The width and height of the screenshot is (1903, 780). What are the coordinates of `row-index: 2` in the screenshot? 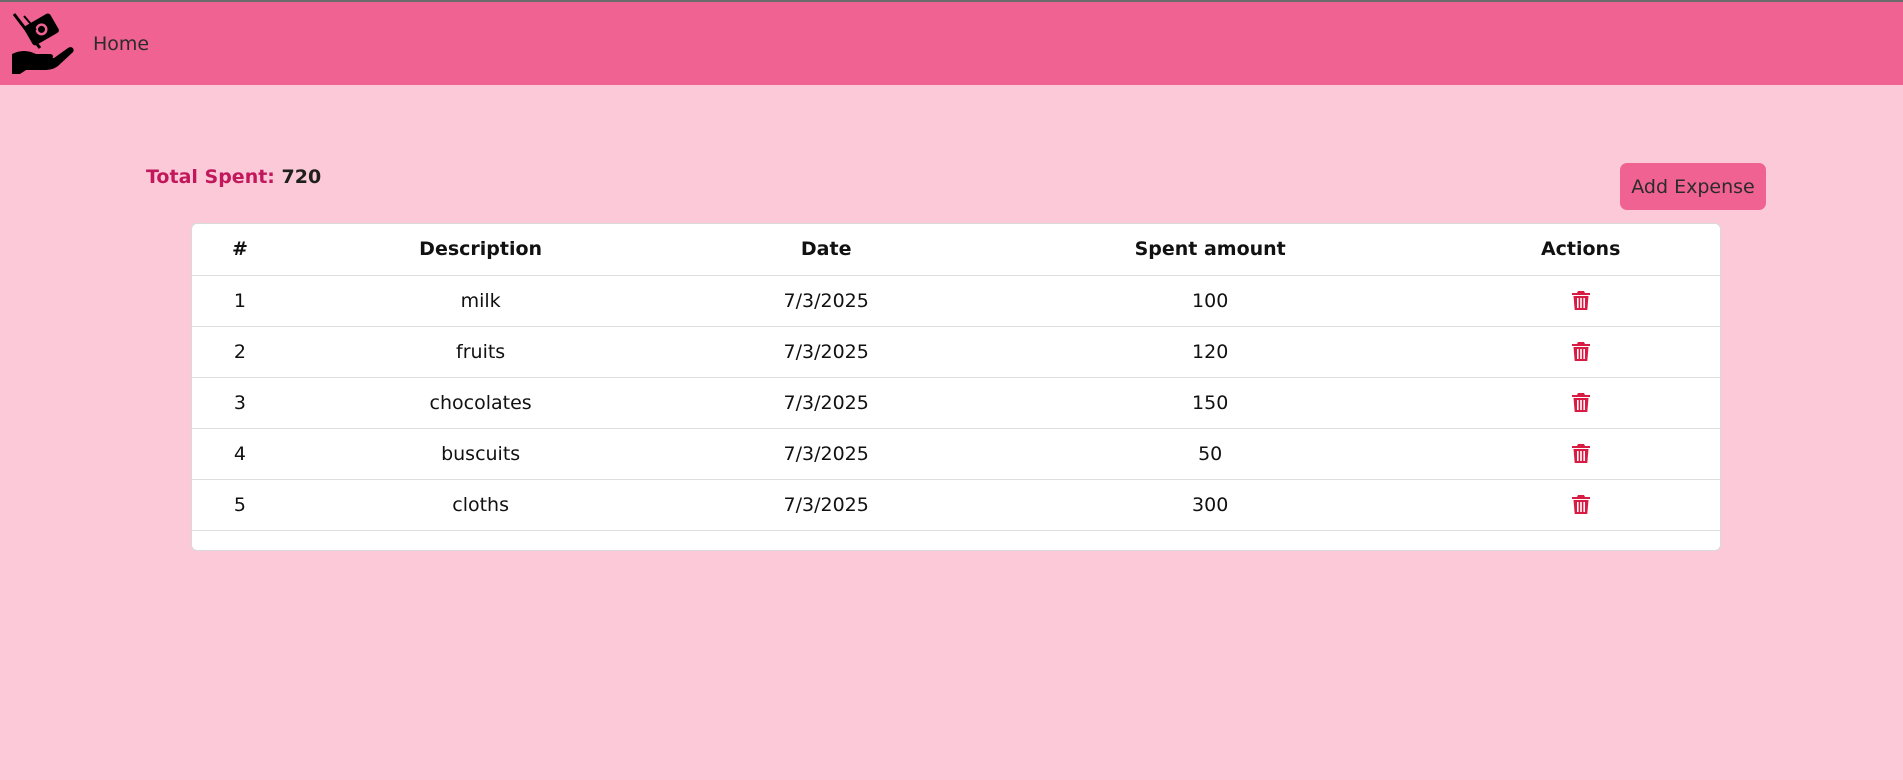 It's located at (240, 352).